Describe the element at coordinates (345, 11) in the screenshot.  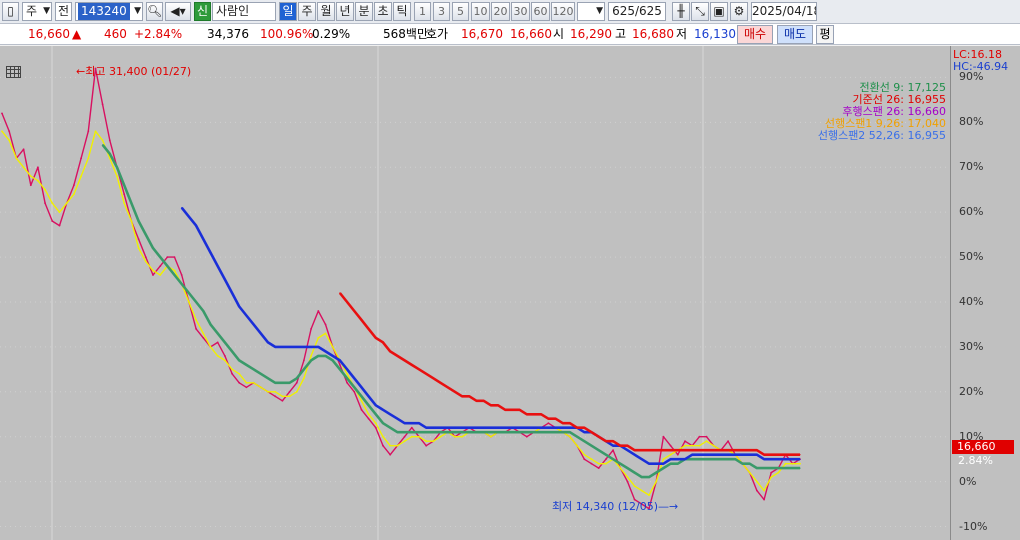
I see `period-year-tab: 년` at that location.